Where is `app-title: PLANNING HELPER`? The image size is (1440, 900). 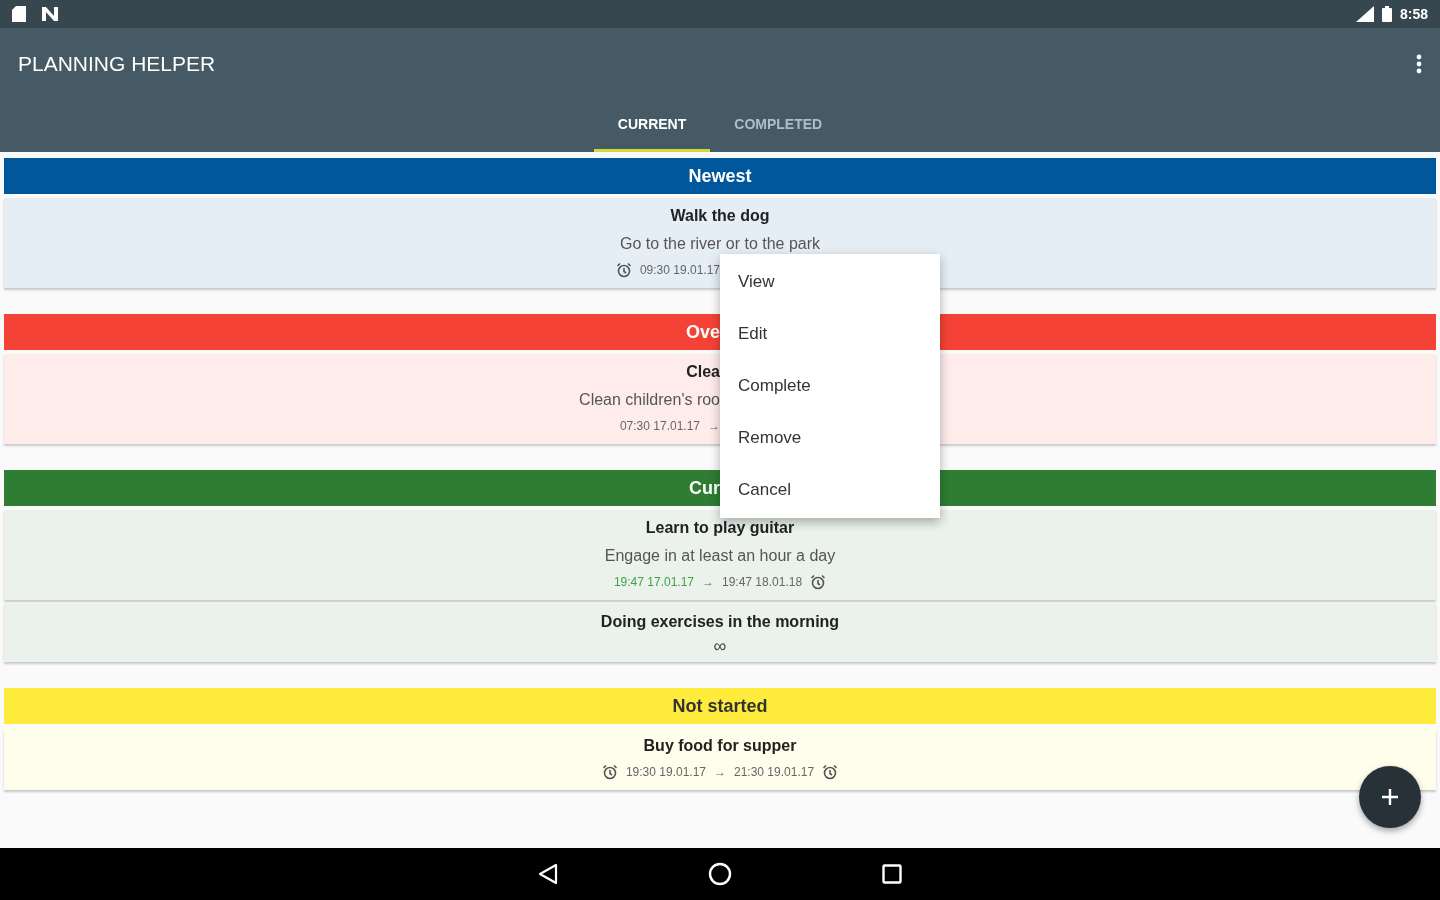 app-title: PLANNING HELPER is located at coordinates (117, 64).